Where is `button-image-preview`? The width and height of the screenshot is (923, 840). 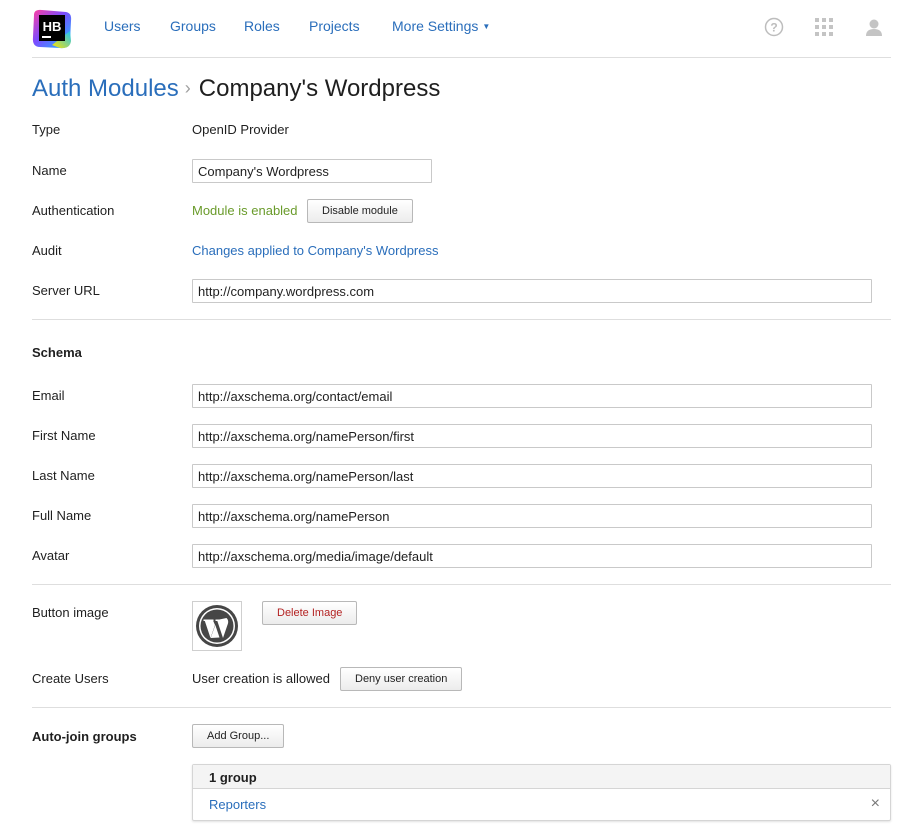
button-image-preview is located at coordinates (217, 626).